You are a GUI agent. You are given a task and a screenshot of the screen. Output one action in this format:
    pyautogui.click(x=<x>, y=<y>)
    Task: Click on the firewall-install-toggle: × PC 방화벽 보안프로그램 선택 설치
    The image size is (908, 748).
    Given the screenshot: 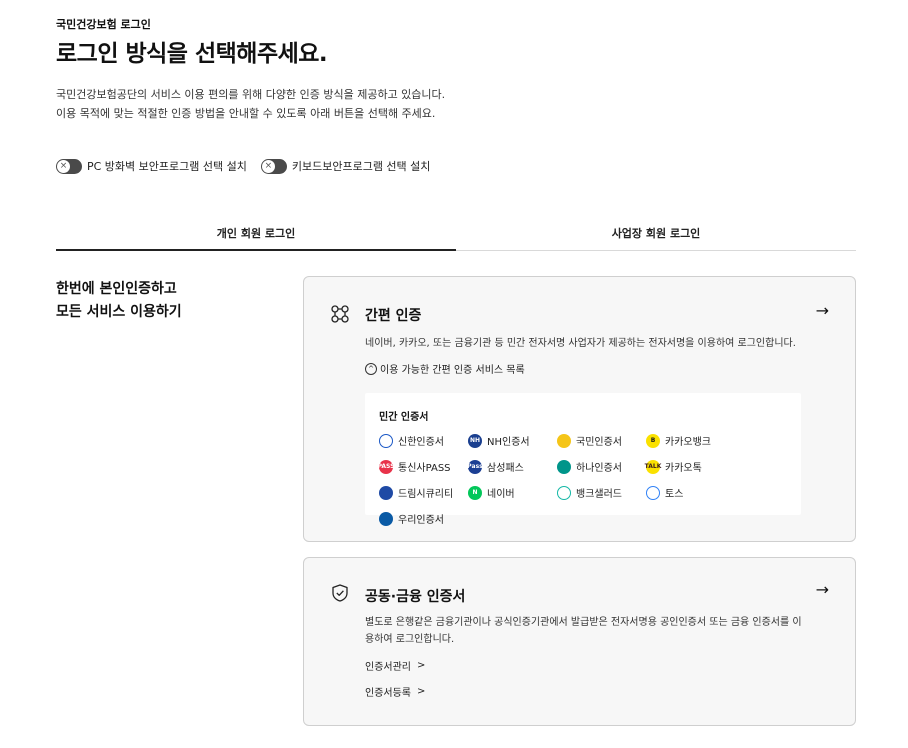 What is the action you would take?
    pyautogui.click(x=151, y=166)
    